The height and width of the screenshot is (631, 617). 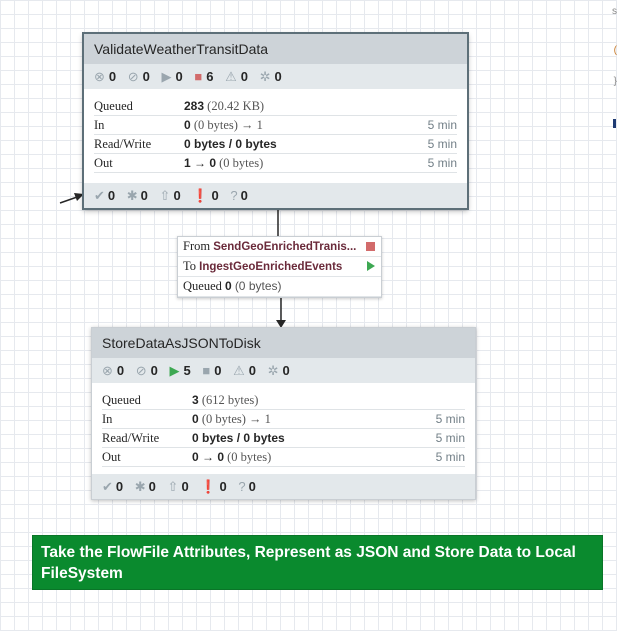 What do you see at coordinates (275, 76) in the screenshot?
I see `processor-status-bar: ⊗ 0 ⊘ 0 ▶ 0 ■ 6 ⚠ 0 ✲ 0` at bounding box center [275, 76].